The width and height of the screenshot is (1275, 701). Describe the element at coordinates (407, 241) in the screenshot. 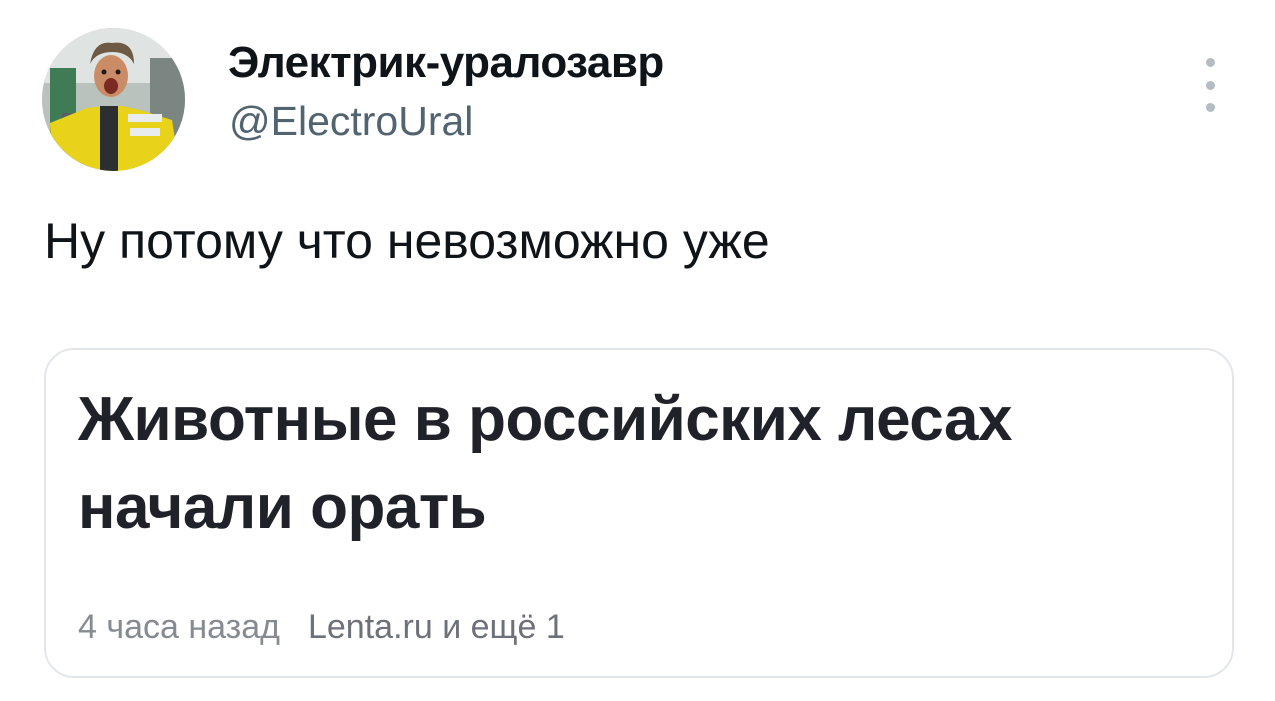

I see `tweet-text: Ну потому что невозможно уже` at that location.